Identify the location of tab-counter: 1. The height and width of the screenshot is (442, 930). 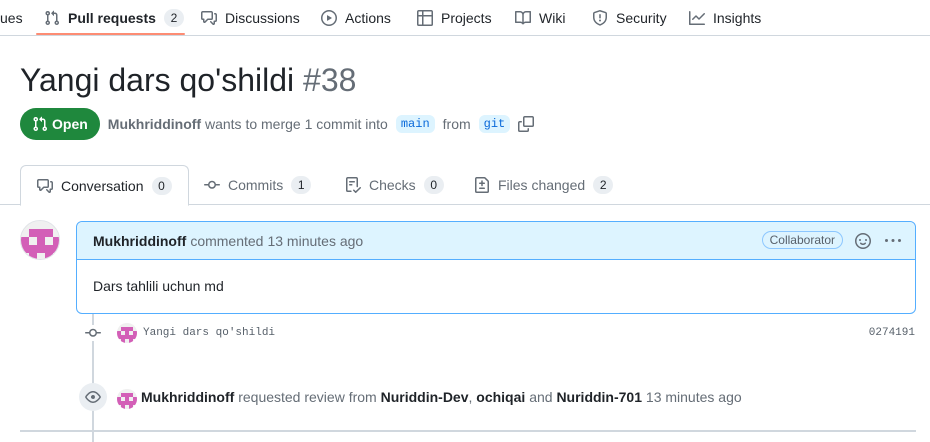
(301, 185).